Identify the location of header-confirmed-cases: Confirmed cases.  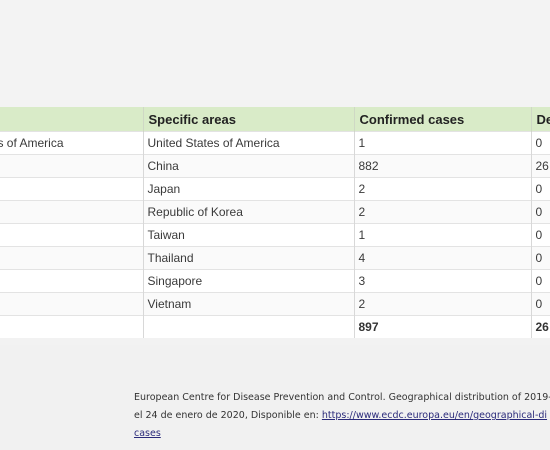
(443, 119).